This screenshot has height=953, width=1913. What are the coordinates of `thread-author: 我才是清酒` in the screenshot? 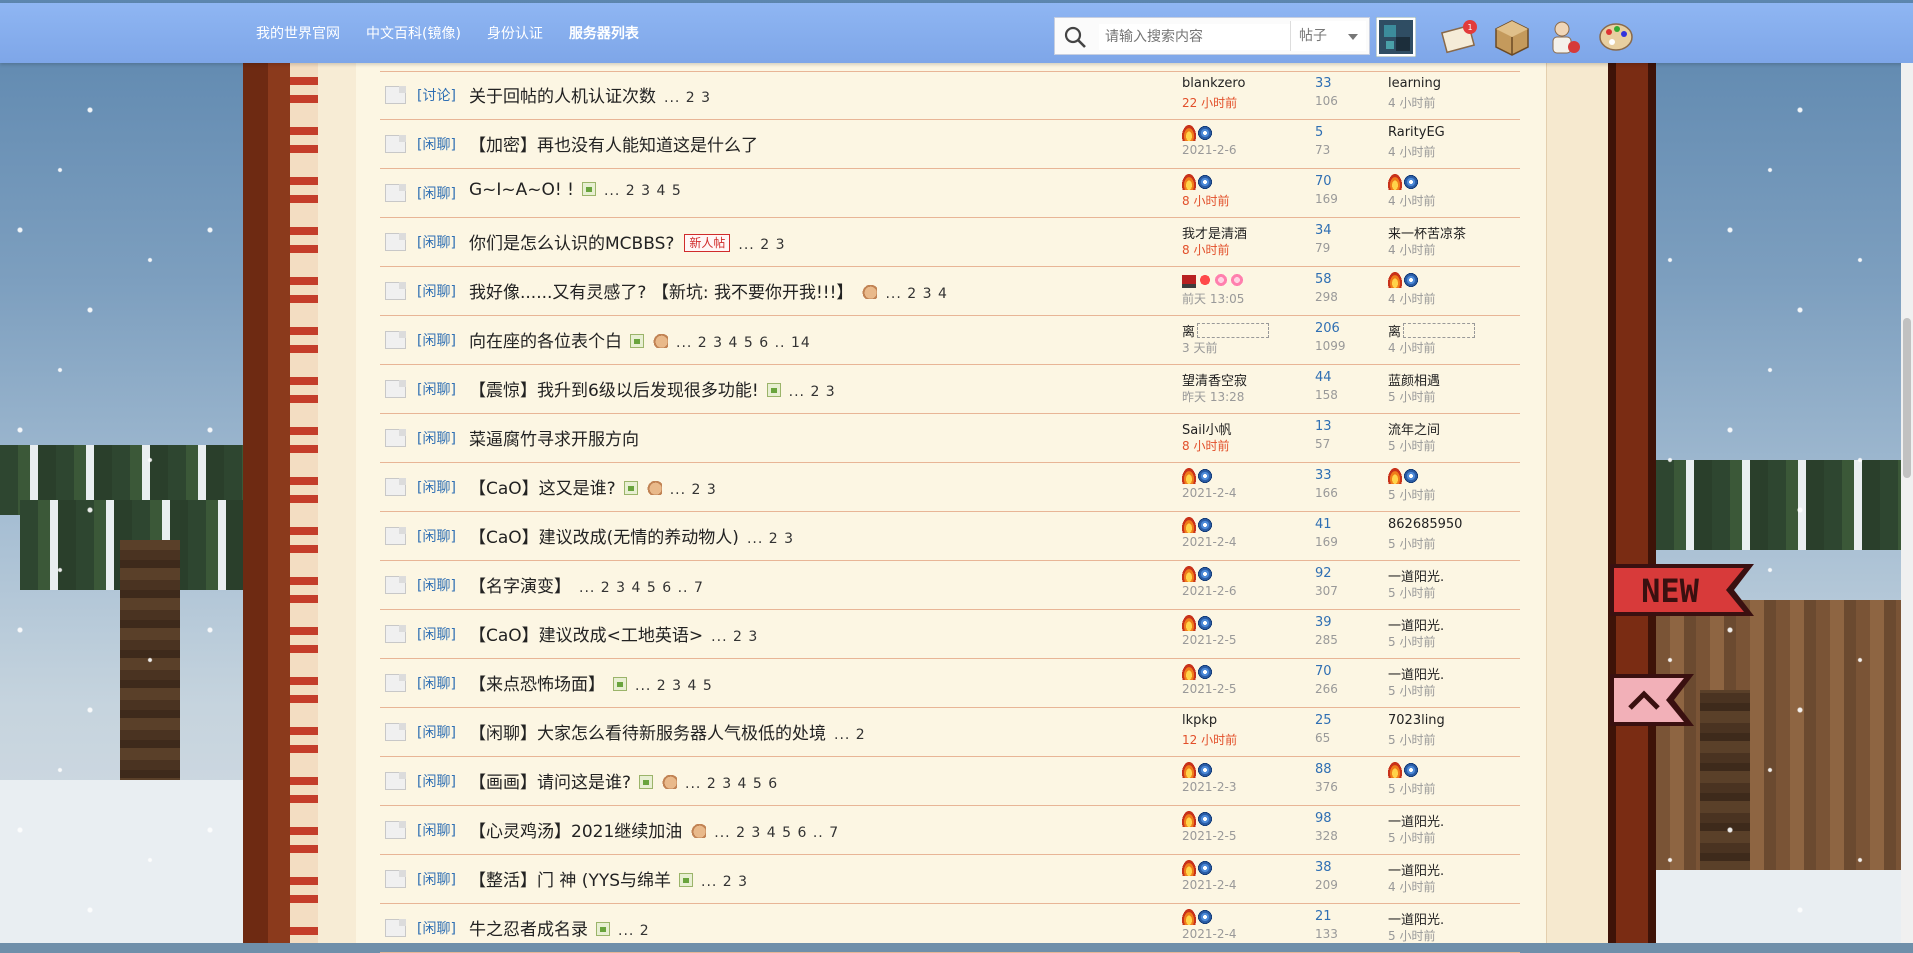 It's located at (1214, 232).